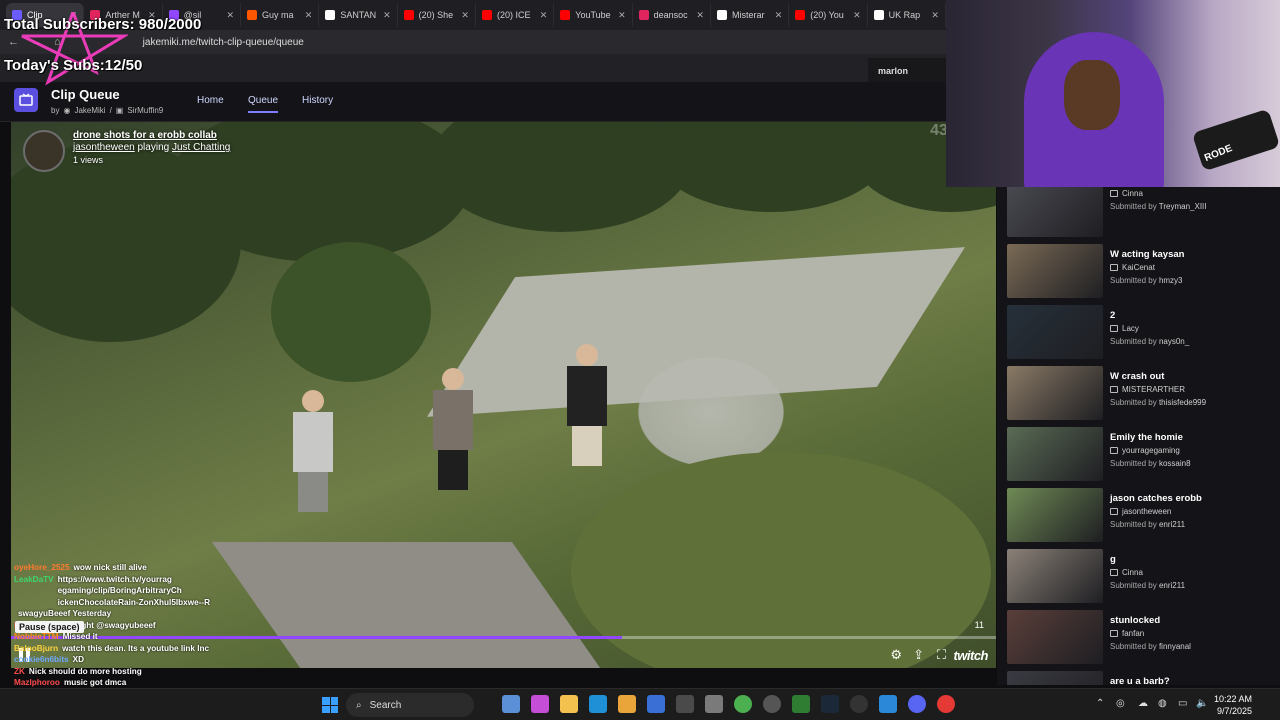  I want to click on queue-item: stunlocked fanfan Submitted by finnyanal, so click(1142, 638).